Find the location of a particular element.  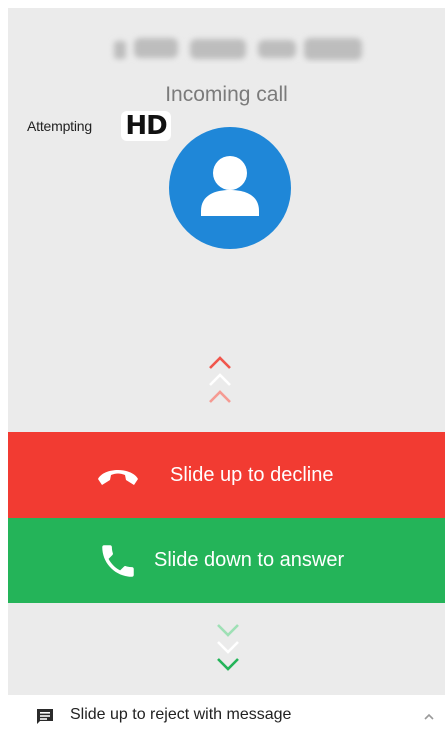

swipe-hint-area is located at coordinates (226, 649).